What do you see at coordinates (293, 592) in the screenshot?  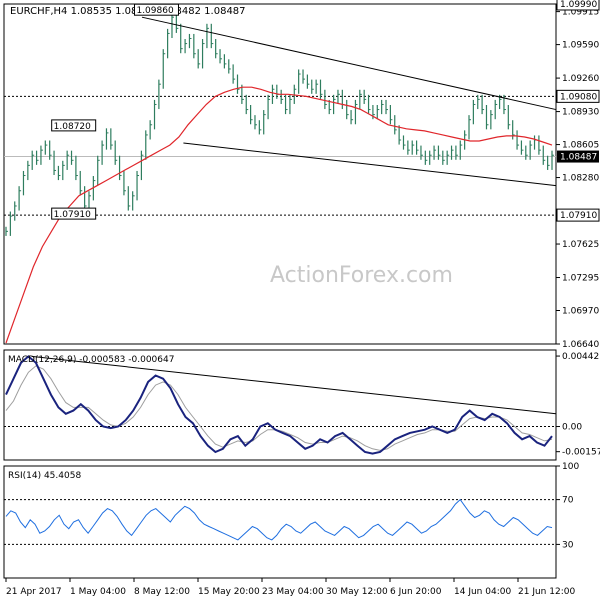 I see `time-tick-label: 23 May 04:00` at bounding box center [293, 592].